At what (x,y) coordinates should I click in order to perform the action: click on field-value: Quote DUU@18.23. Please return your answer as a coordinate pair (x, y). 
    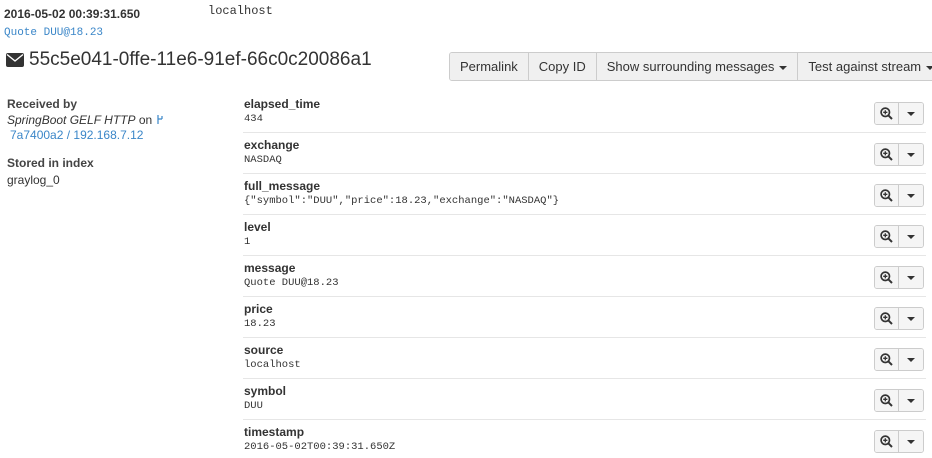
    Looking at the image, I should click on (291, 283).